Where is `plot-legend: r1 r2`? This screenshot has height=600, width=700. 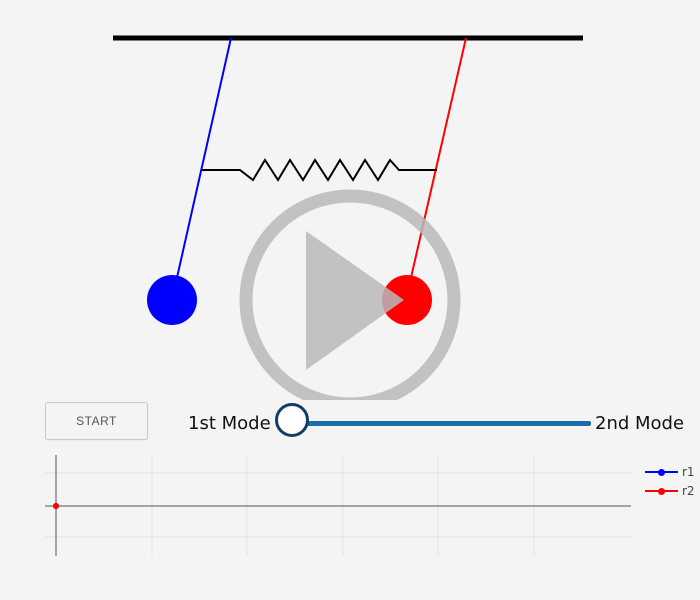 plot-legend: r1 r2 is located at coordinates (670, 481).